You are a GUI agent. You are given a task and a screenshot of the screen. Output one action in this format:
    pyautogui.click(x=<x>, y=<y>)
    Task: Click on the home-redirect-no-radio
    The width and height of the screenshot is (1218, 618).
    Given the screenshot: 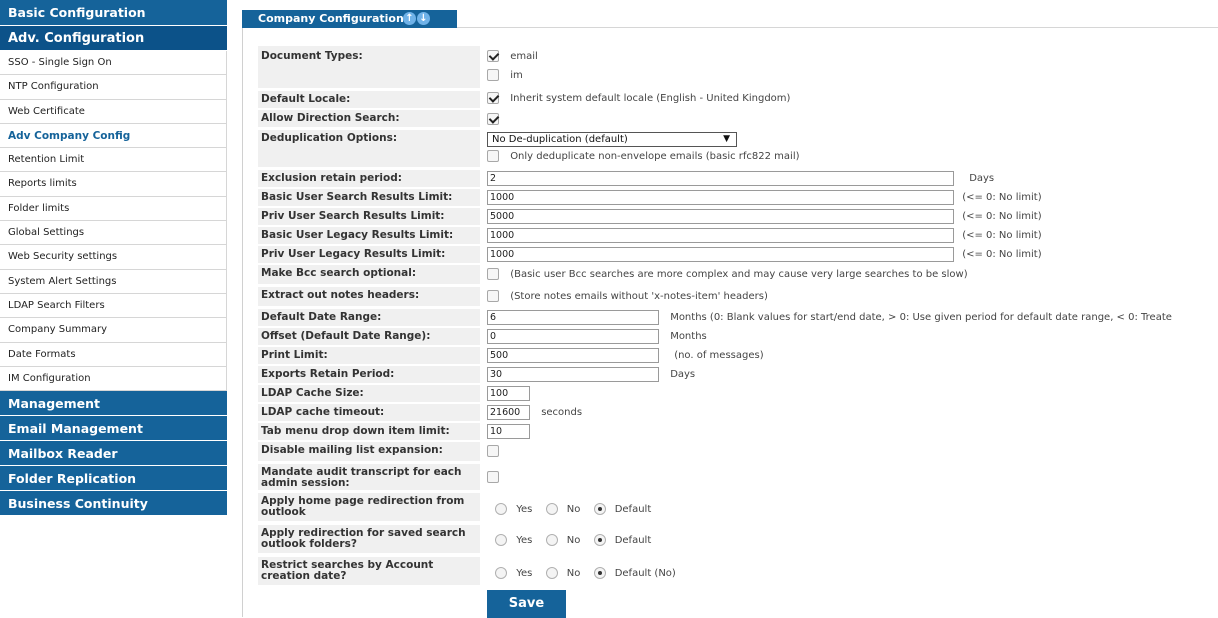 What is the action you would take?
    pyautogui.click(x=551, y=509)
    